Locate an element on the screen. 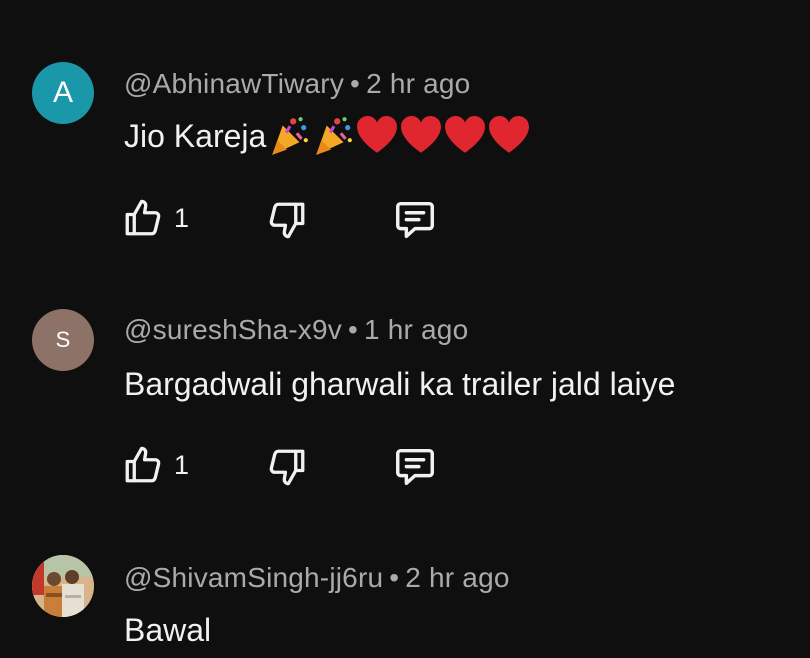  comment-text: Jio Kareja is located at coordinates (328, 136).